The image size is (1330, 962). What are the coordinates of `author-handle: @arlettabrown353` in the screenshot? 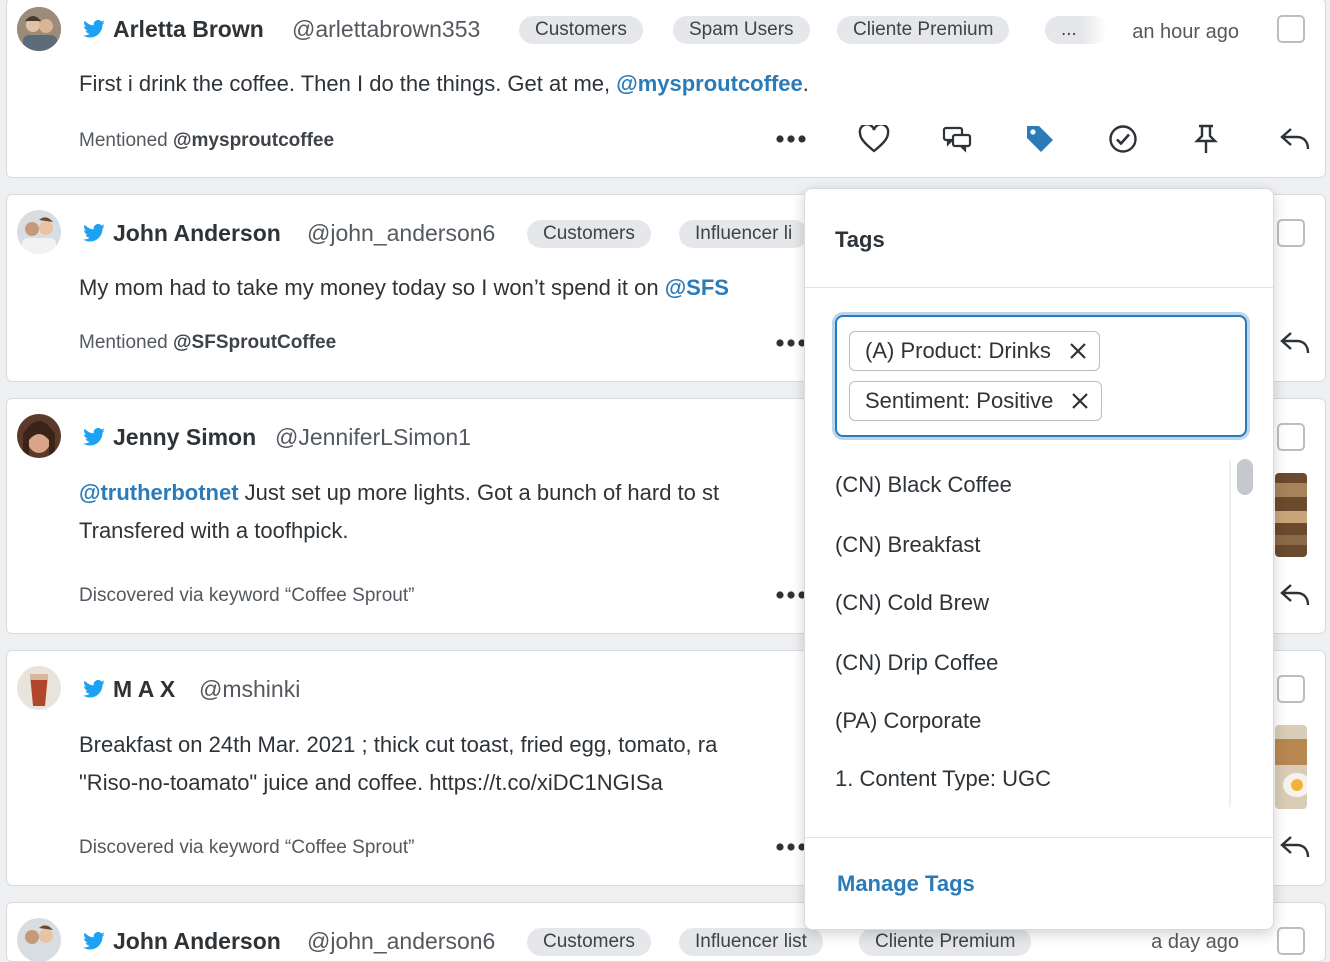 It's located at (386, 29).